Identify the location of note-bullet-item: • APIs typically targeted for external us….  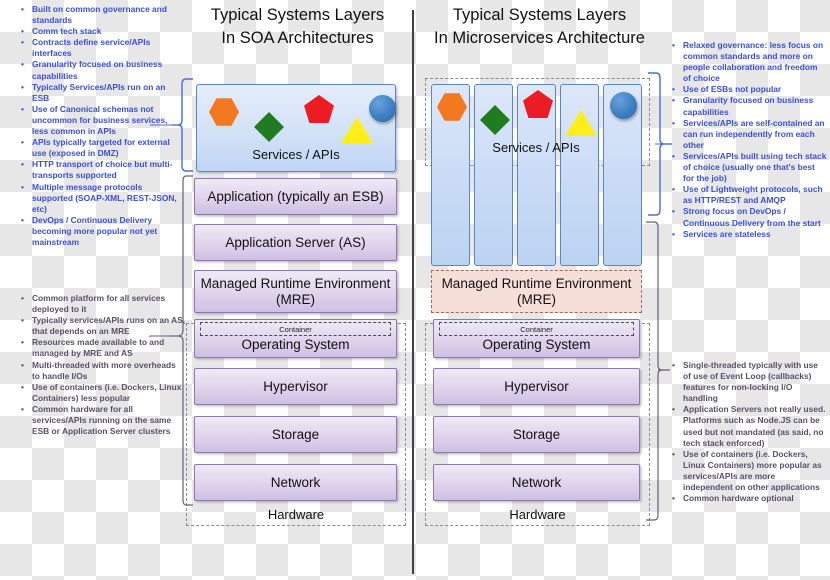
(99, 148).